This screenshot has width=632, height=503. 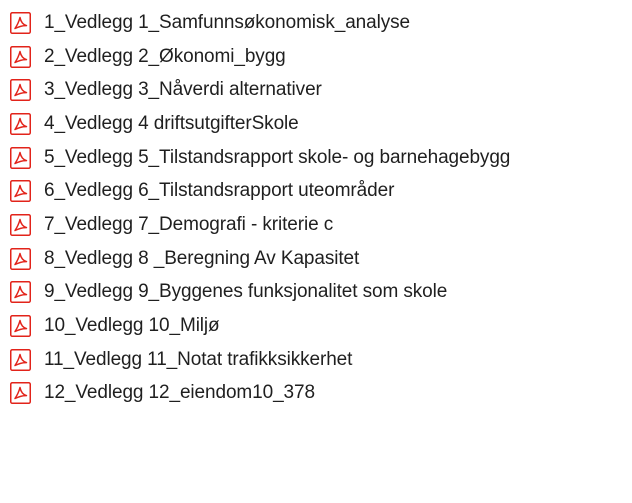 What do you see at coordinates (316, 326) in the screenshot?
I see `file-item: 10_Vedlegg 10_Miljø` at bounding box center [316, 326].